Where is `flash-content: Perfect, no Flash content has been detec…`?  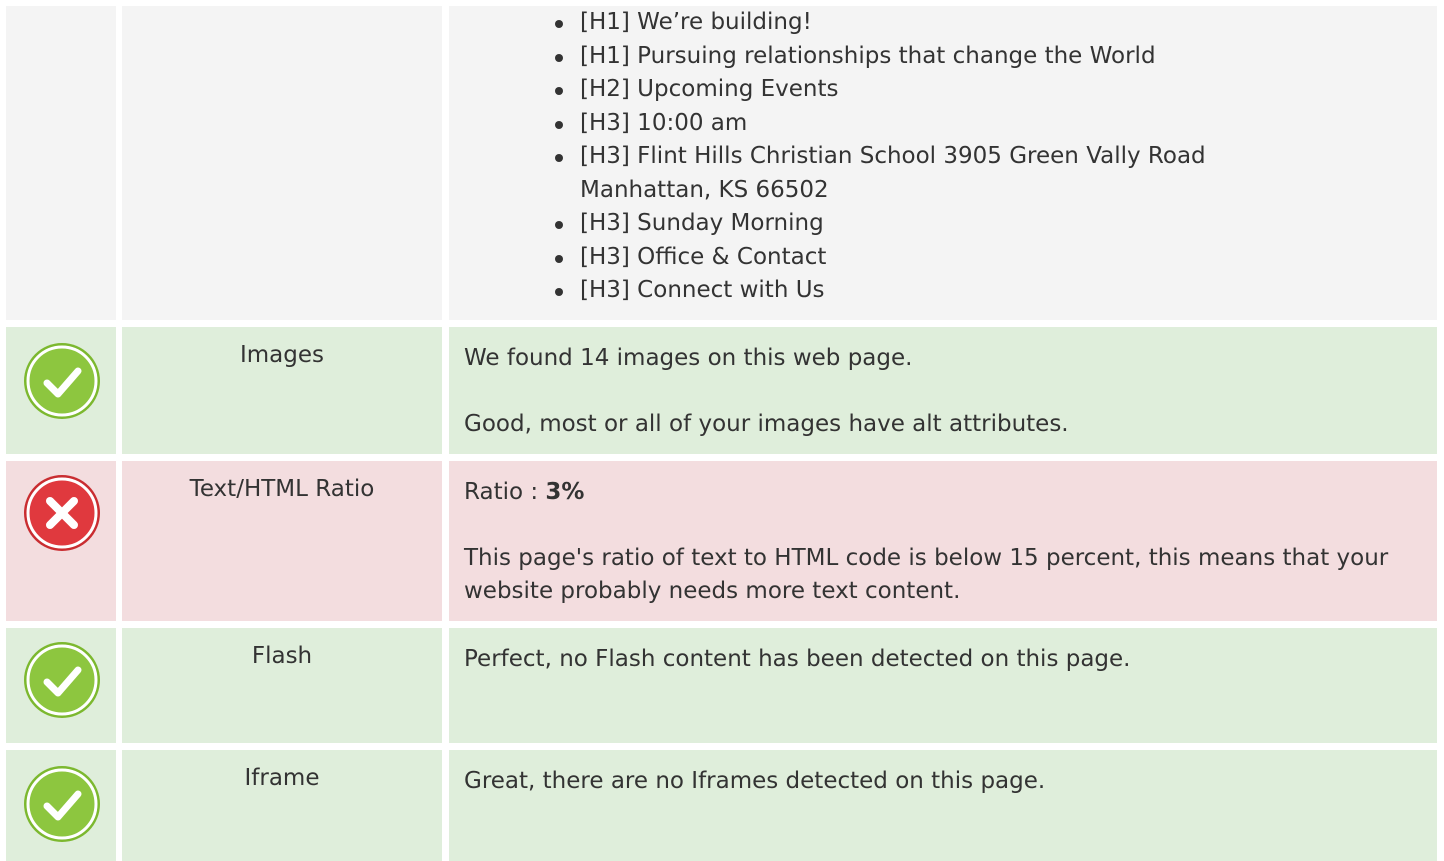 flash-content: Perfect, no Flash content has been detec… is located at coordinates (943, 685).